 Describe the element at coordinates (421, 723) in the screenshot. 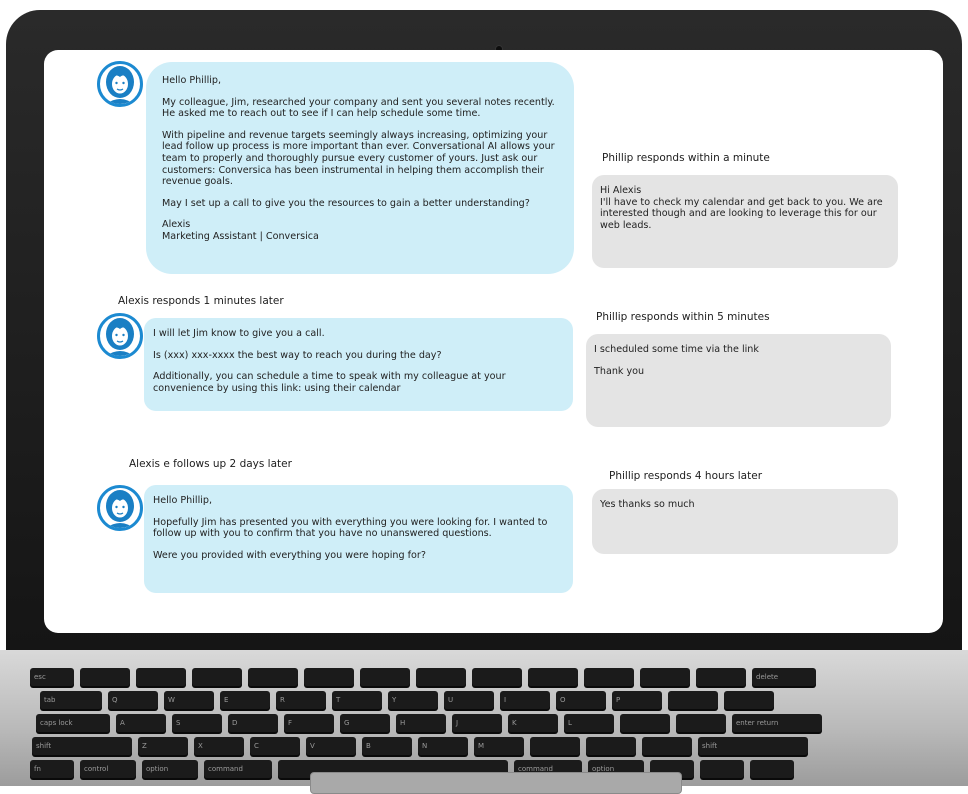

I see `keyboard-key: H` at that location.